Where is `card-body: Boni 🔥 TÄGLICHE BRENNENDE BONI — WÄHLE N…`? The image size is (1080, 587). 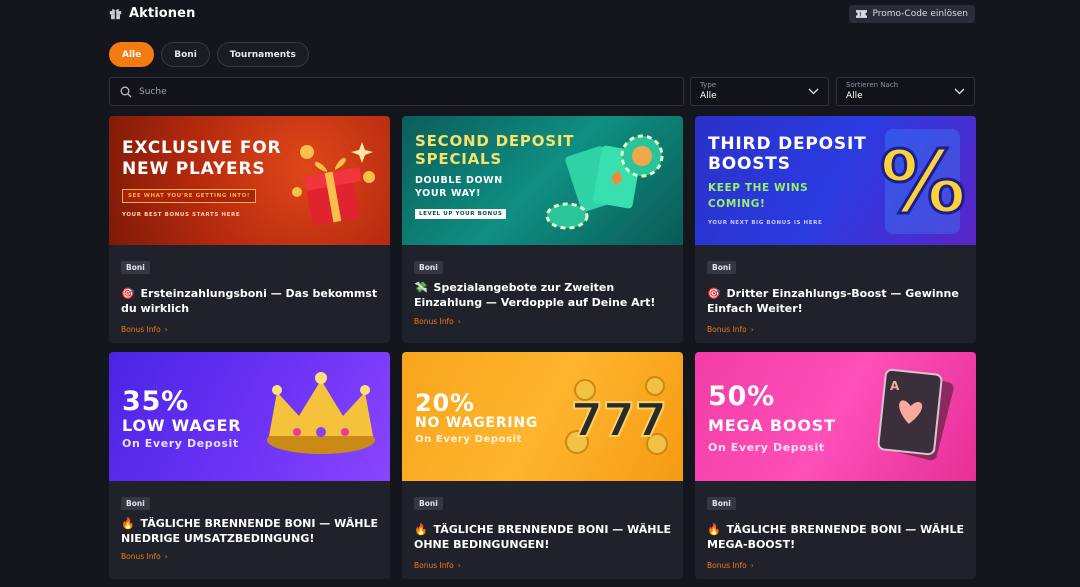 card-body: Boni 🔥 TÄGLICHE BRENNENDE BONI — WÄHLE N… is located at coordinates (249, 526).